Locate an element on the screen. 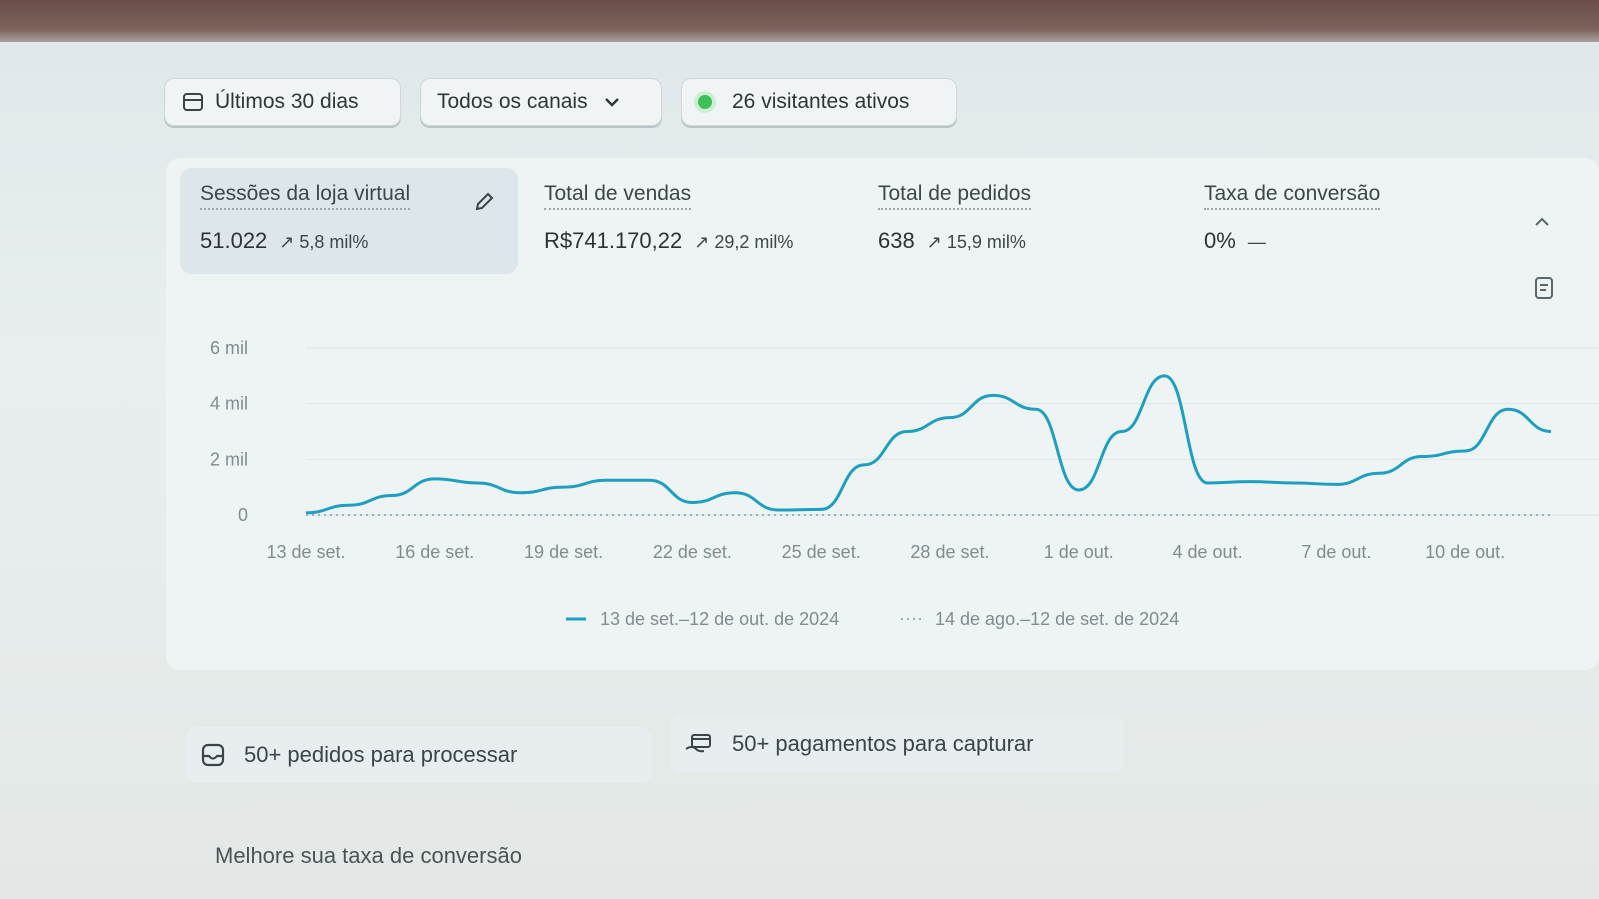 This screenshot has height=899, width=1599. channels-dropdown: Todos os canais is located at coordinates (541, 102).